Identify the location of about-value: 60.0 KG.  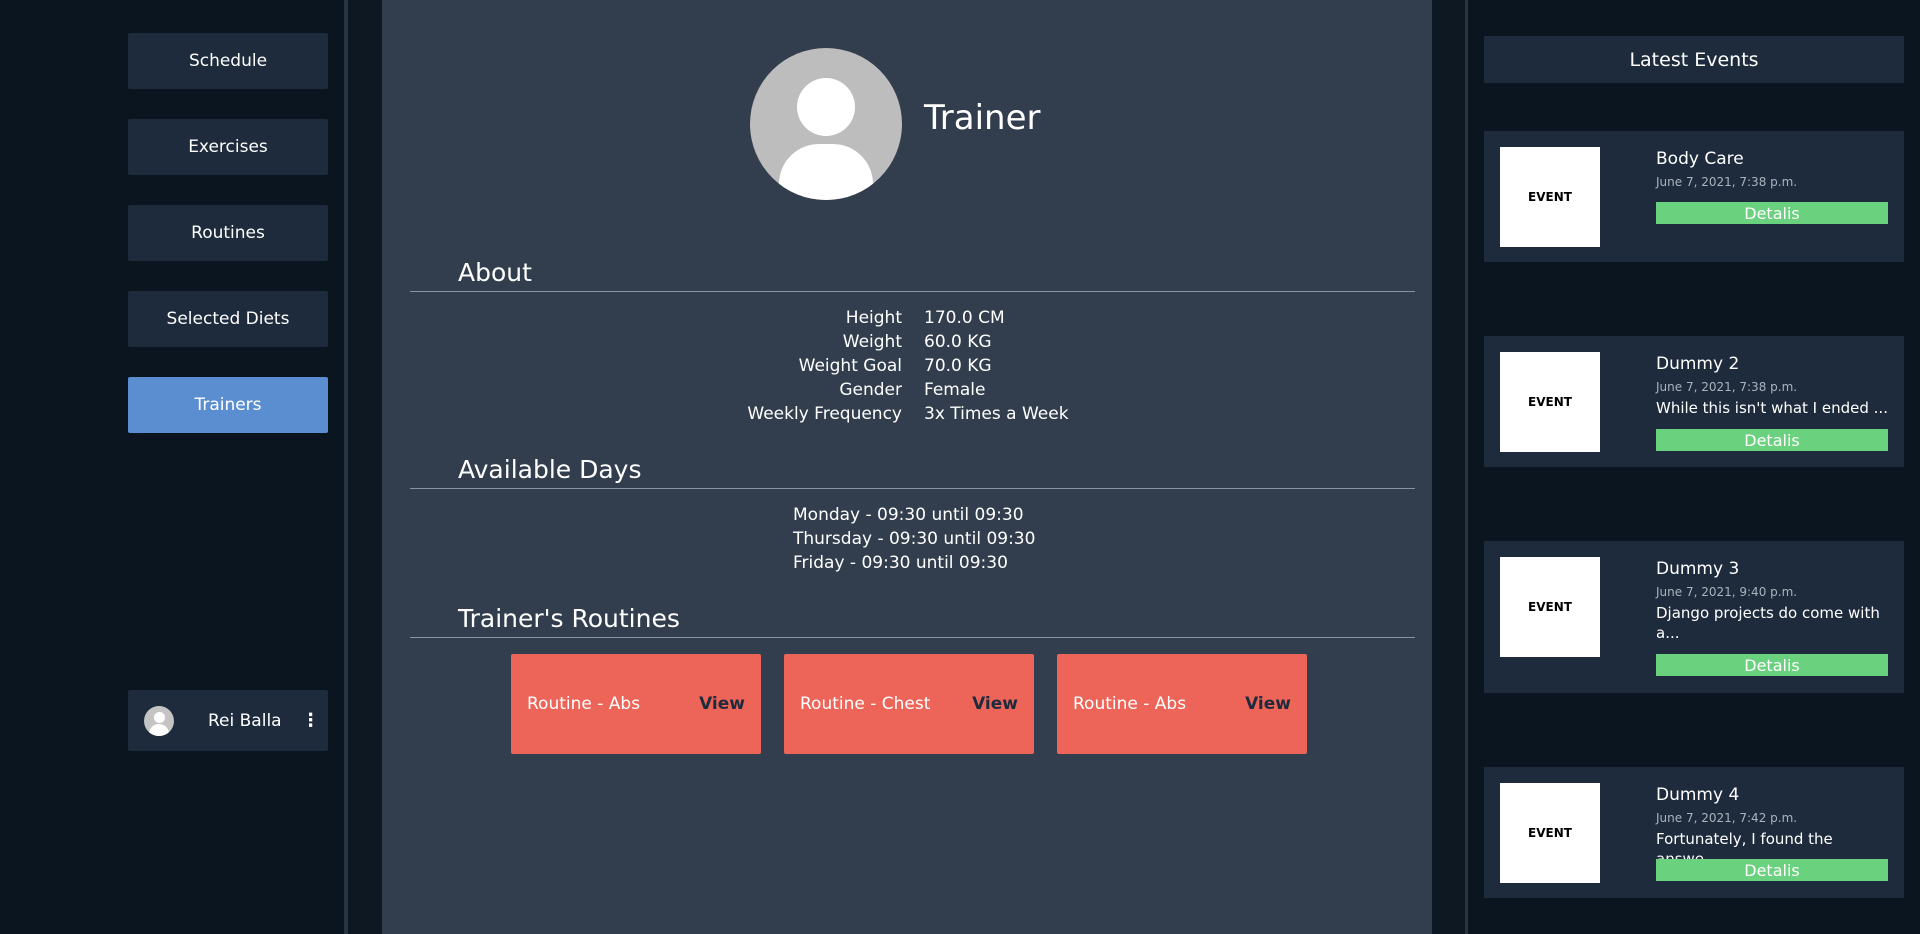
(958, 342).